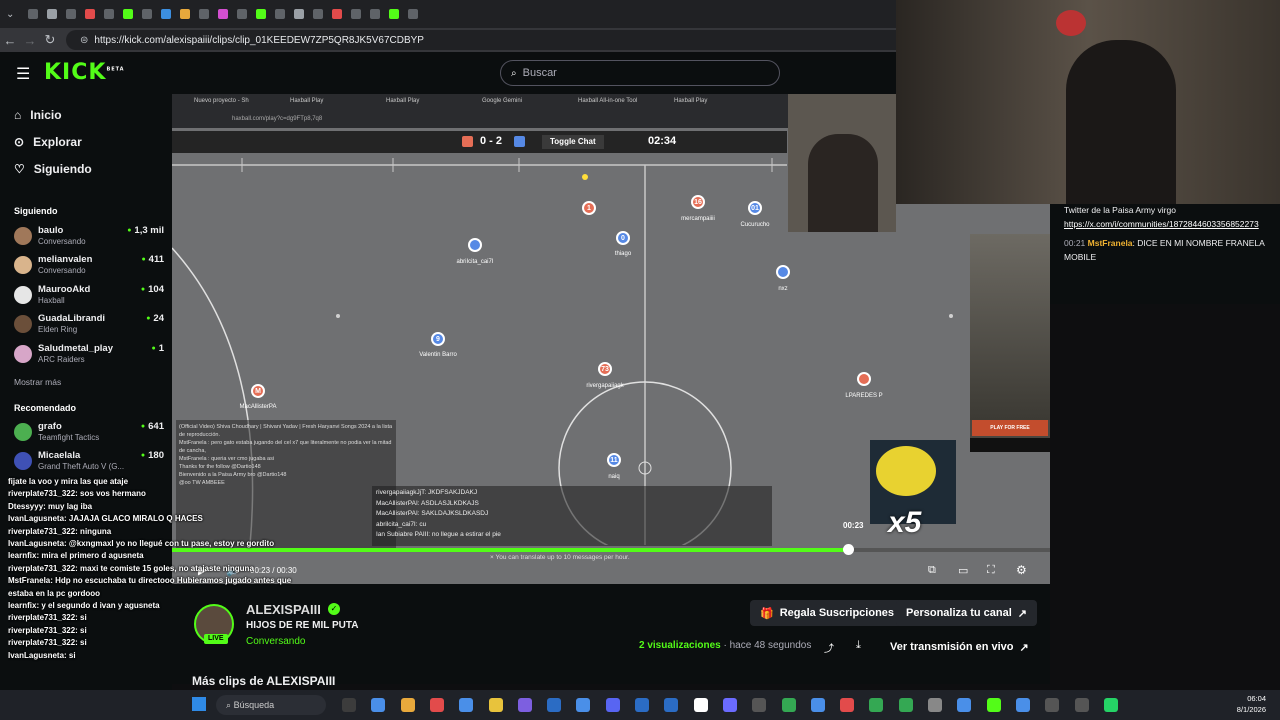 The height and width of the screenshot is (720, 1280). What do you see at coordinates (829, 647) in the screenshot?
I see `share-icon: ⤴` at bounding box center [829, 647].